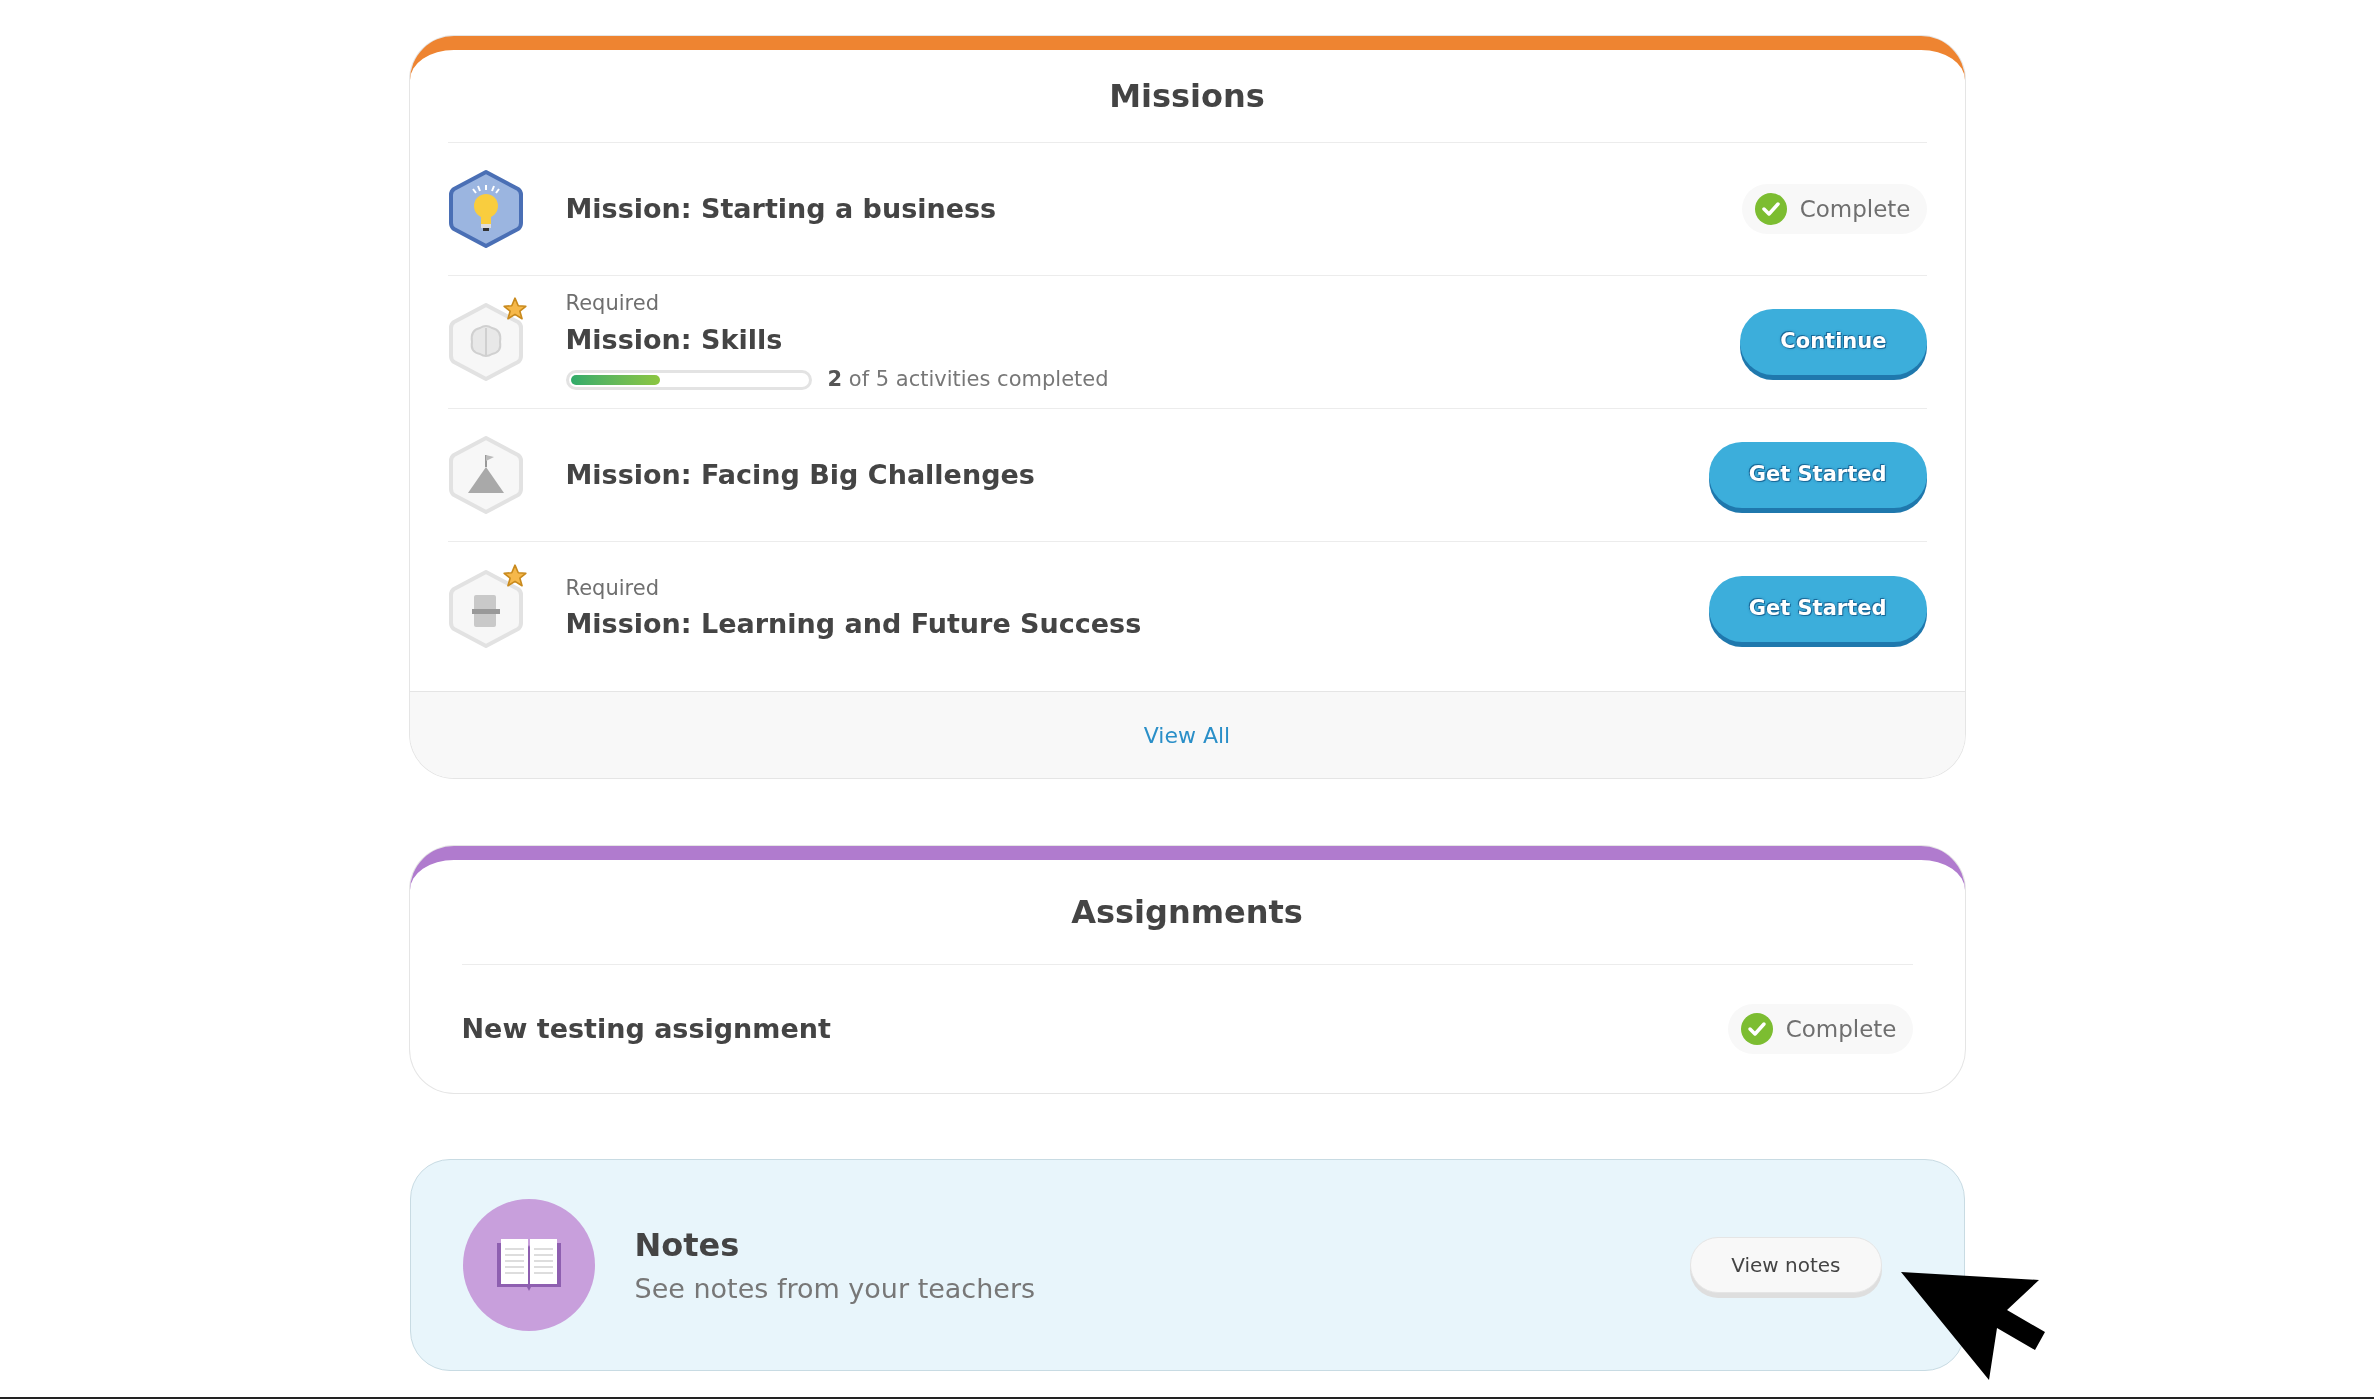 This screenshot has width=2374, height=1399. I want to click on view-all-link: View All, so click(1187, 735).